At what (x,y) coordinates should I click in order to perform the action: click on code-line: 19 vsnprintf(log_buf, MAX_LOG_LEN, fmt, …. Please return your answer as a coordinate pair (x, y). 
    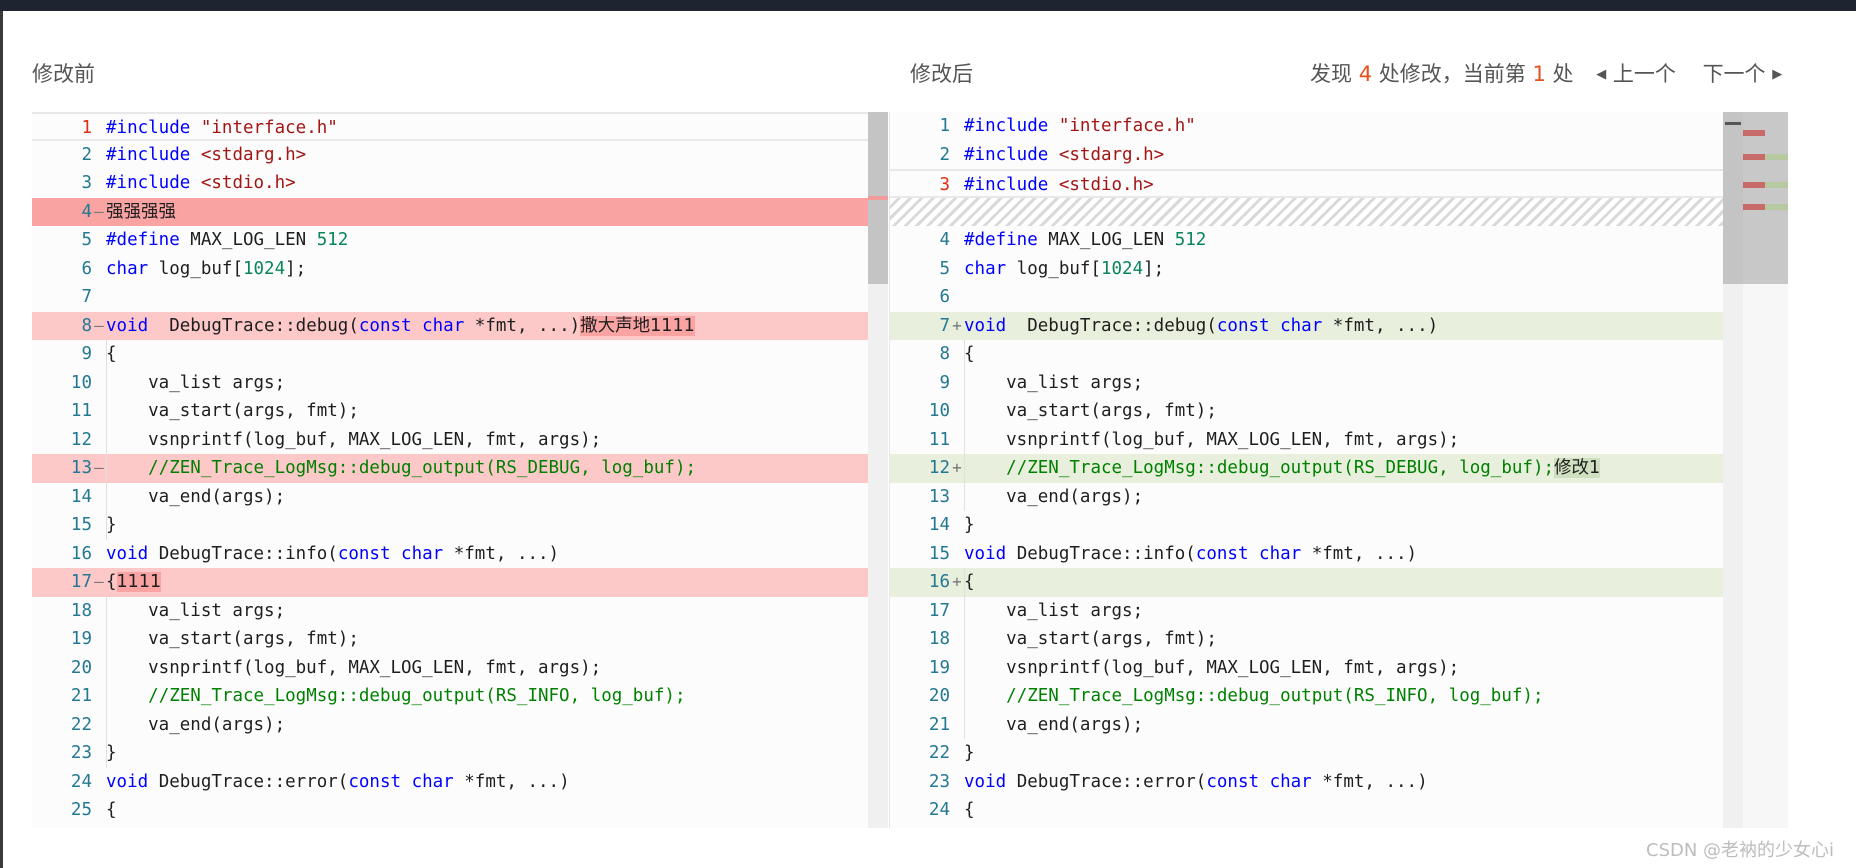
    Looking at the image, I should click on (1317, 668).